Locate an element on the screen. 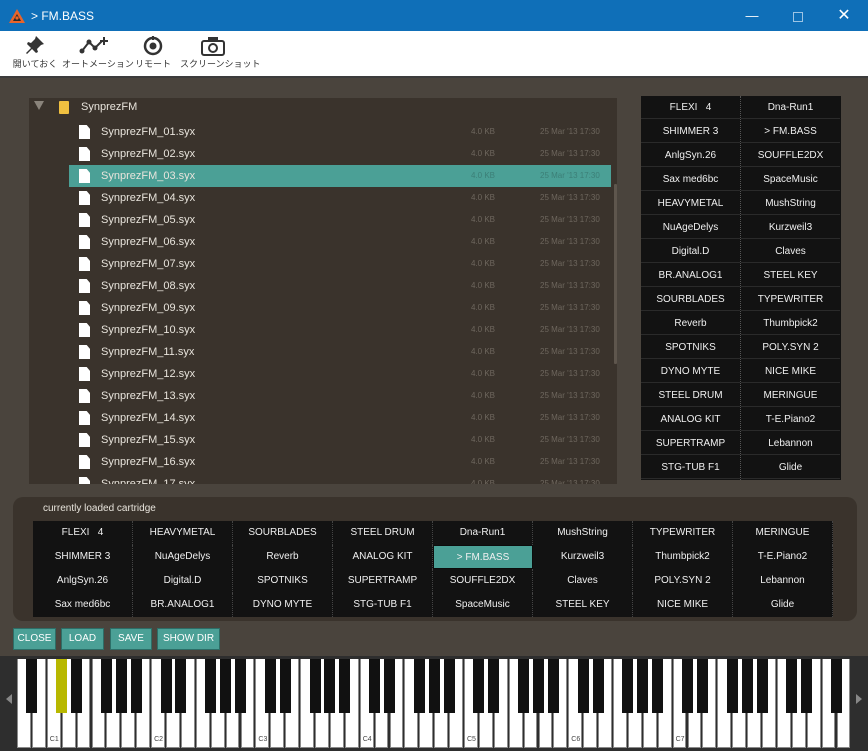 This screenshot has width=868, height=751. file-row: SynprezFM_08.syx 4.0 KB 25 Mar '13 17:30 is located at coordinates (340, 286).